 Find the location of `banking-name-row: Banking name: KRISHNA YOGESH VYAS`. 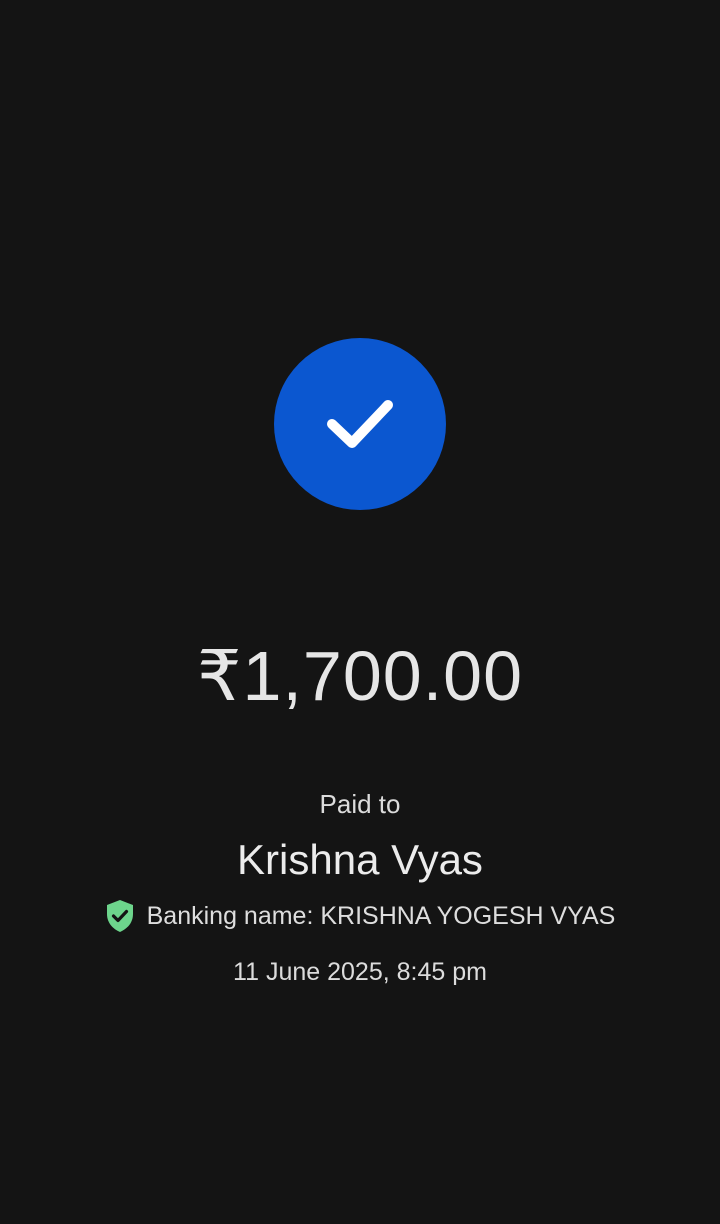

banking-name-row: Banking name: KRISHNA YOGESH VYAS is located at coordinates (360, 916).